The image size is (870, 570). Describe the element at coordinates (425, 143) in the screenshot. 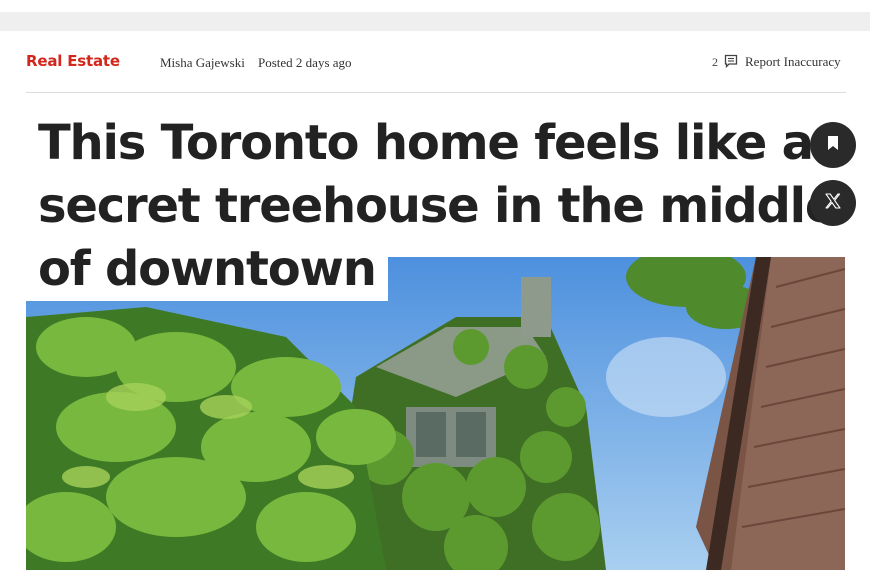

I see `title-line: This Toronto home feels like a` at that location.